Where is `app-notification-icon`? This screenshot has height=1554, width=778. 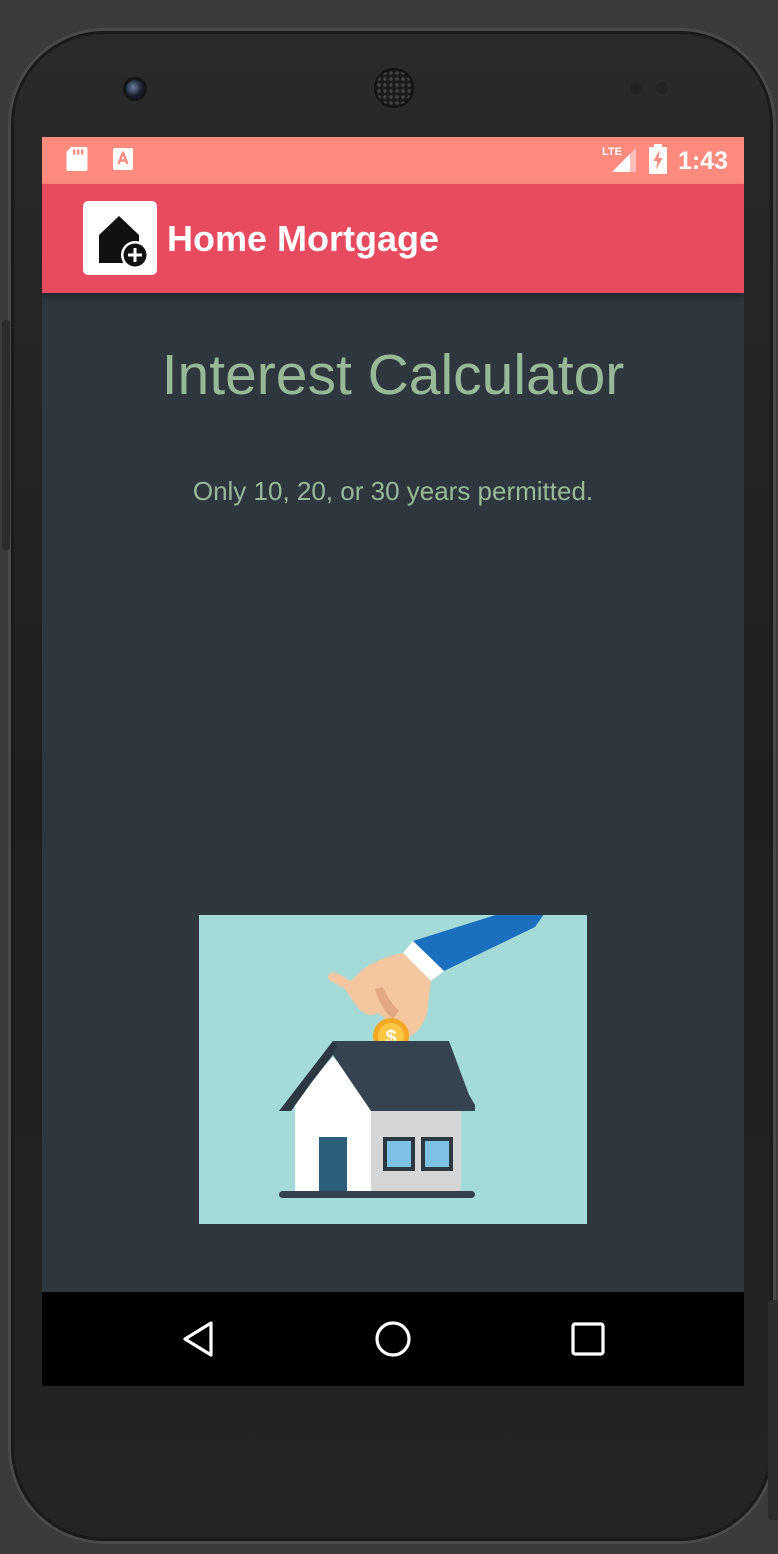
app-notification-icon is located at coordinates (123, 161).